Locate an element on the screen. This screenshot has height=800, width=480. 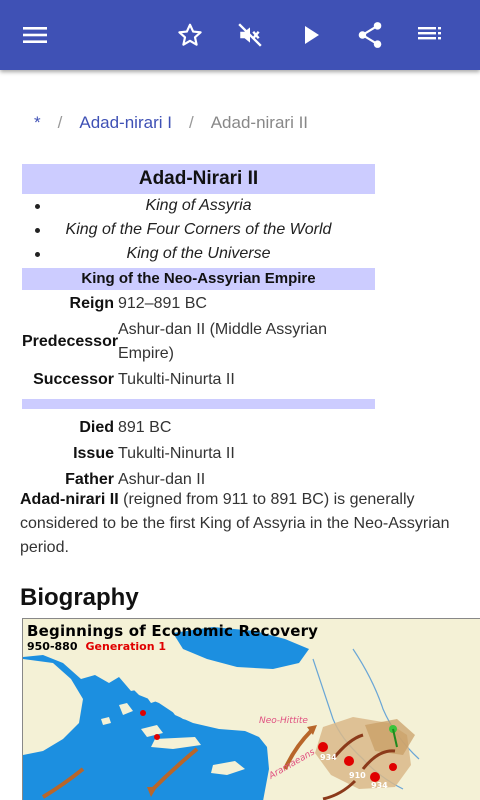
breadcrumb-current: Adad-nirari II is located at coordinates (259, 122).